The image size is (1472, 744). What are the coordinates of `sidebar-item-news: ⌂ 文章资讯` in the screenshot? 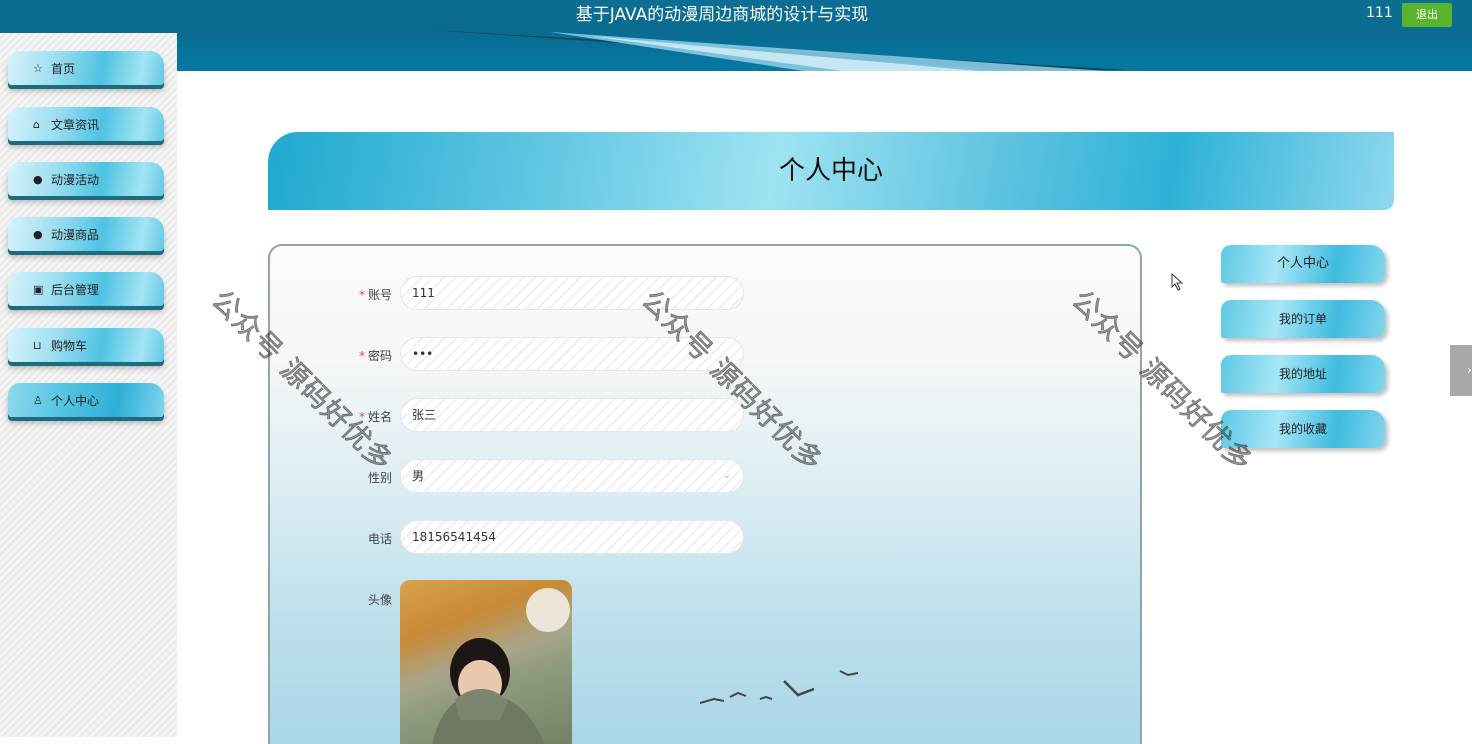 It's located at (86, 124).